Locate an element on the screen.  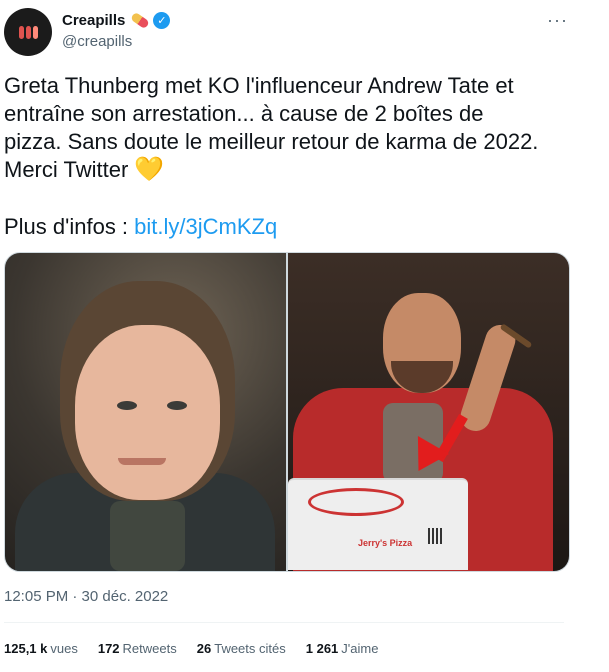
author-handle: @creapills is located at coordinates (116, 41).